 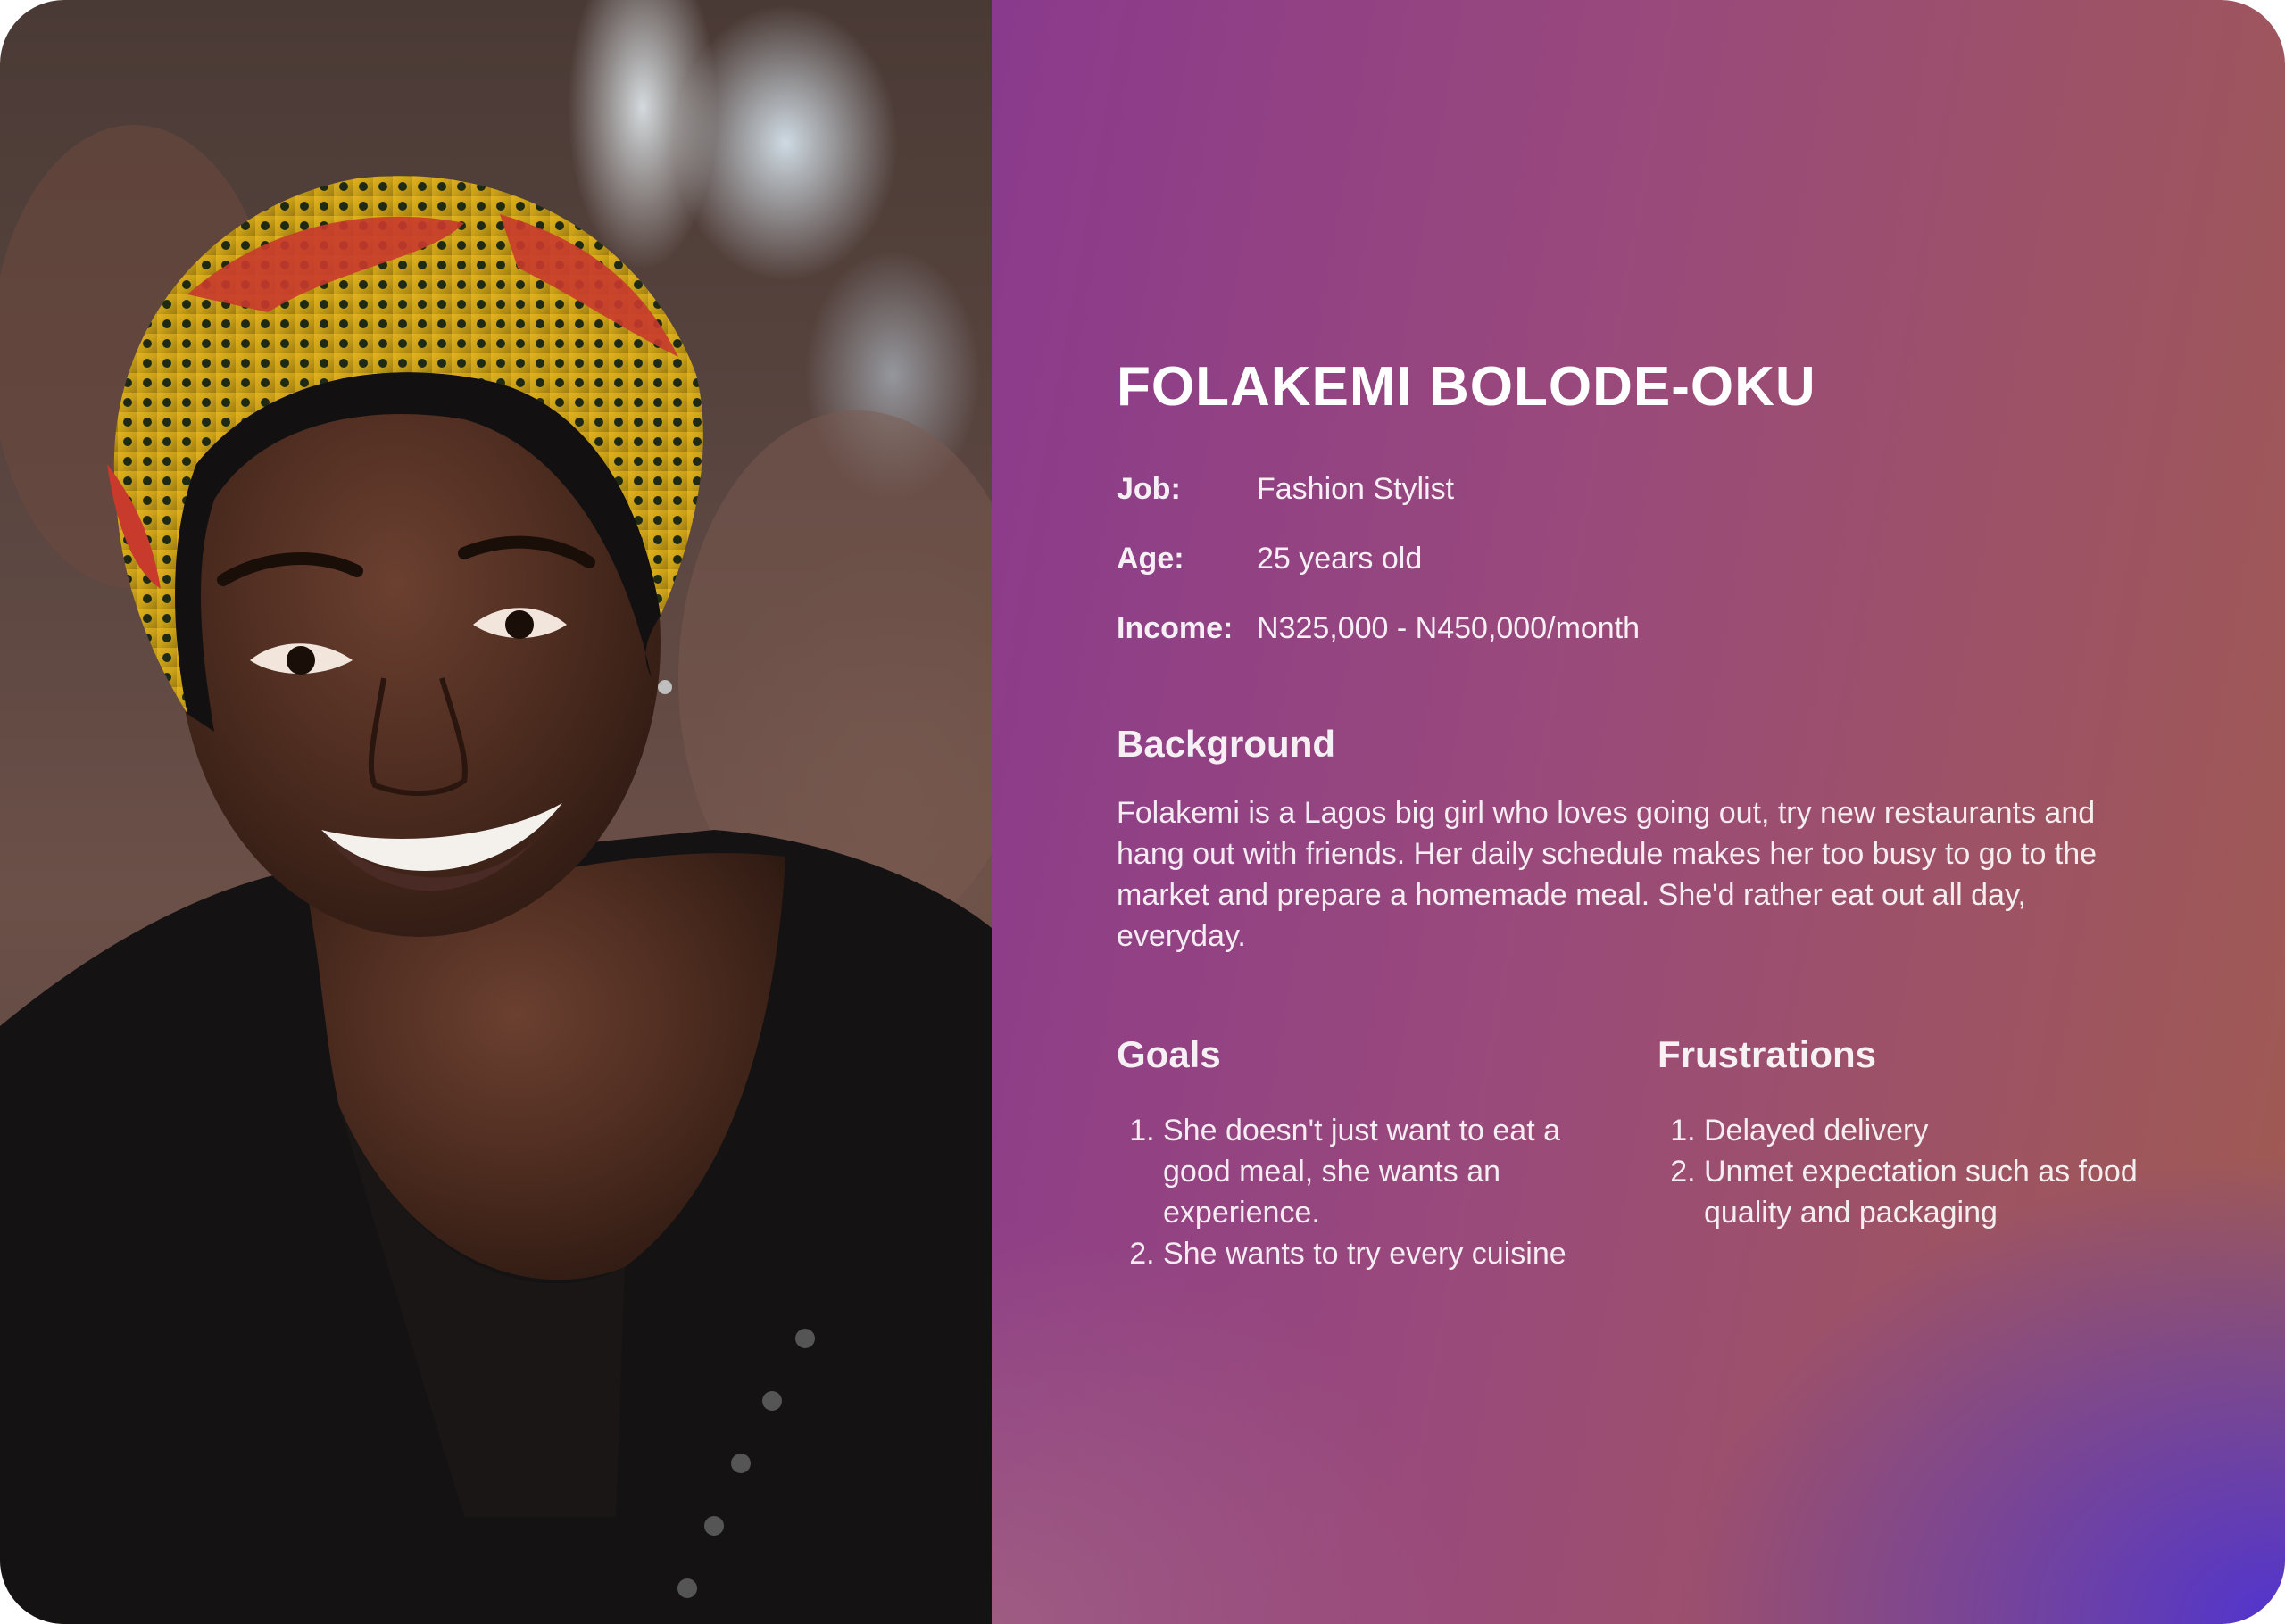 What do you see at coordinates (1466, 387) in the screenshot?
I see `persona-name: FOLAKEMI BOLODE-OKU` at bounding box center [1466, 387].